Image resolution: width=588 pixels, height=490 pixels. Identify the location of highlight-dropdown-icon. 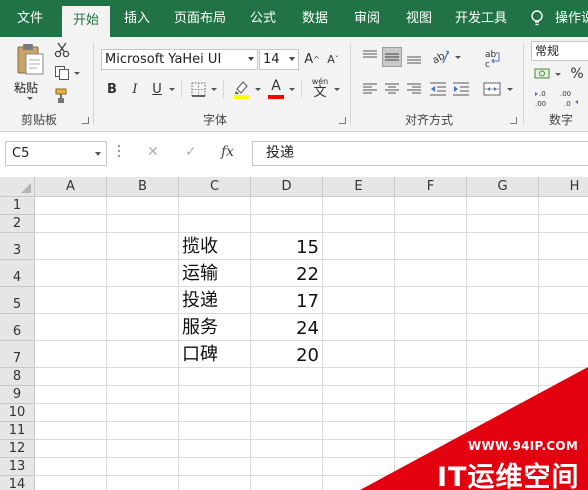
(258, 89).